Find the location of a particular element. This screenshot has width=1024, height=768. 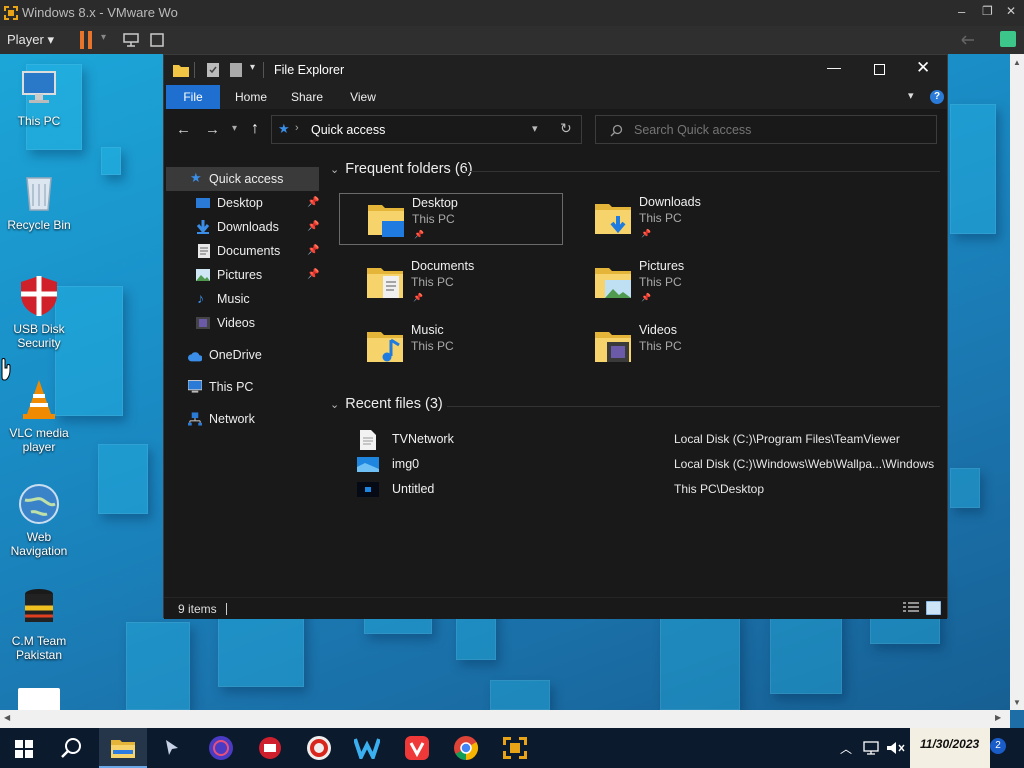

tab-home: Home is located at coordinates (251, 97).